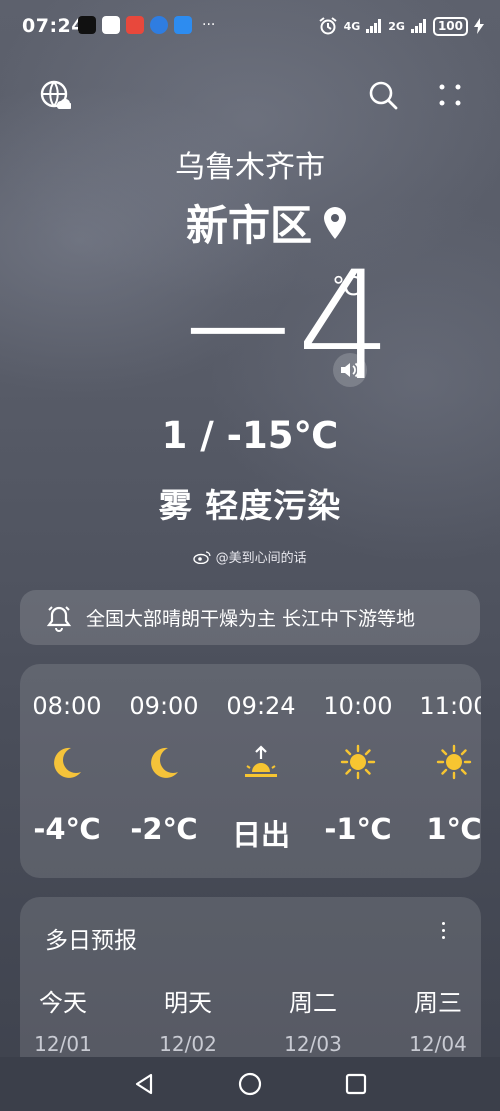 The image size is (500, 1111). What do you see at coordinates (250, 505) in the screenshot?
I see `weather-condition: 雾 轻度污染` at bounding box center [250, 505].